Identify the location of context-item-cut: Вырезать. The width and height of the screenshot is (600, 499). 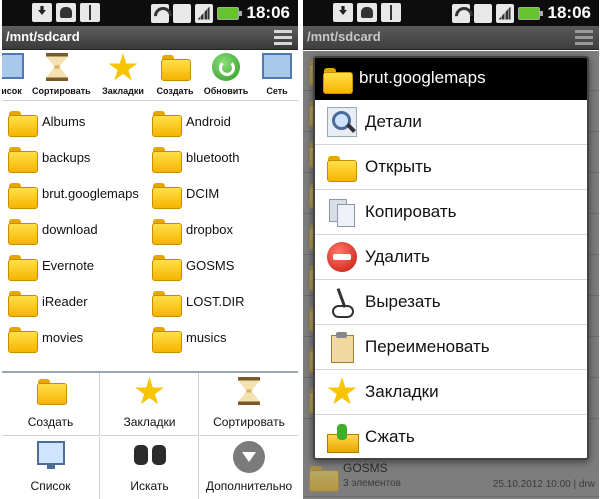
(451, 302).